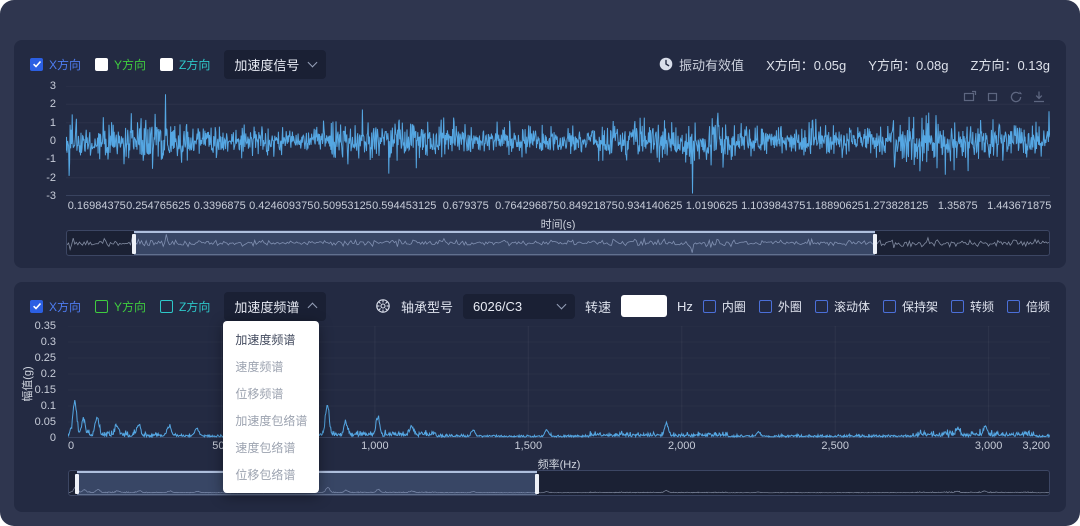 The width and height of the screenshot is (1080, 526). Describe the element at coordinates (271, 366) in the screenshot. I see `menu-option: 速度频谱` at that location.